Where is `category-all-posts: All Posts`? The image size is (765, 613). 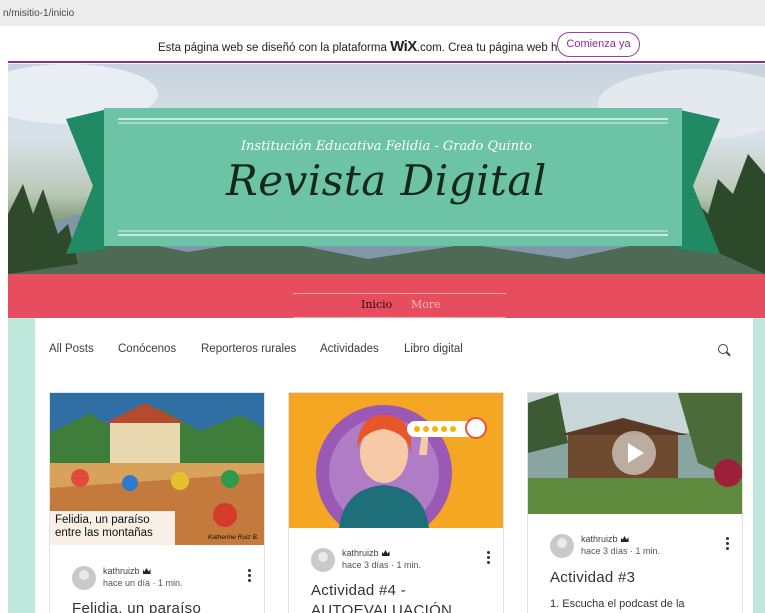 category-all-posts: All Posts is located at coordinates (71, 349).